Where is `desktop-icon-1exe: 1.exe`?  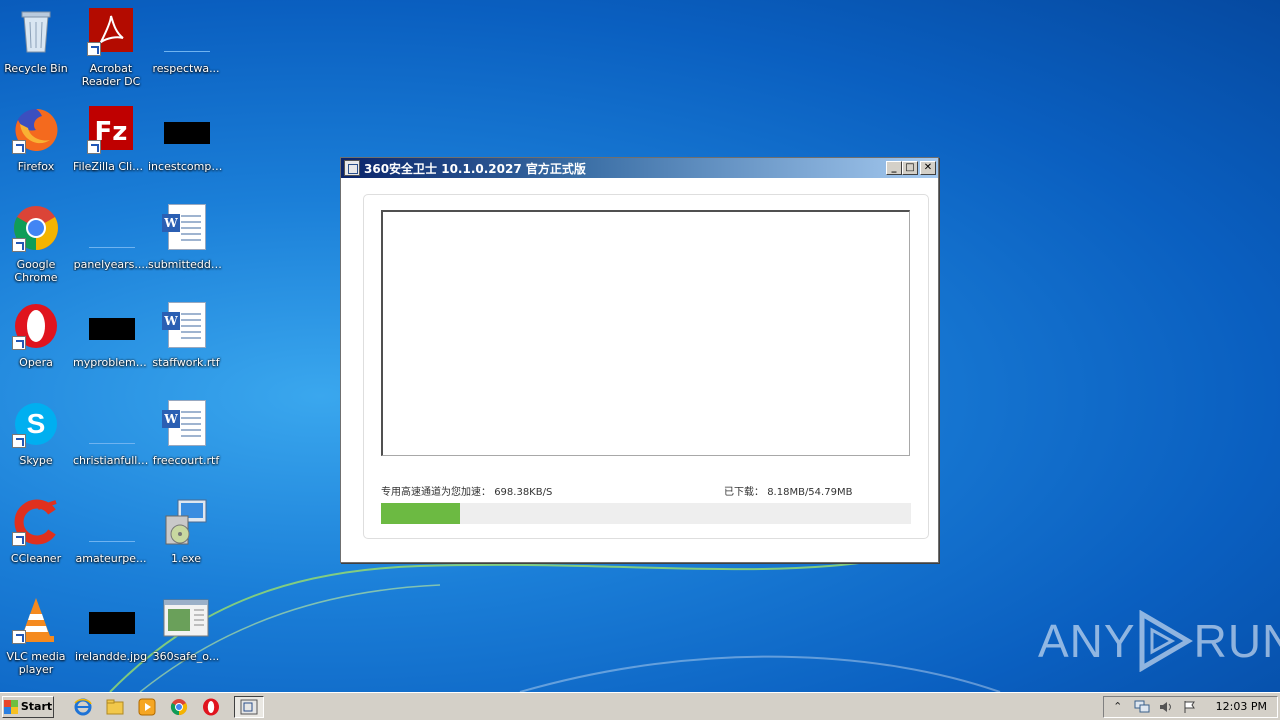 desktop-icon-1exe: 1.exe is located at coordinates (186, 531).